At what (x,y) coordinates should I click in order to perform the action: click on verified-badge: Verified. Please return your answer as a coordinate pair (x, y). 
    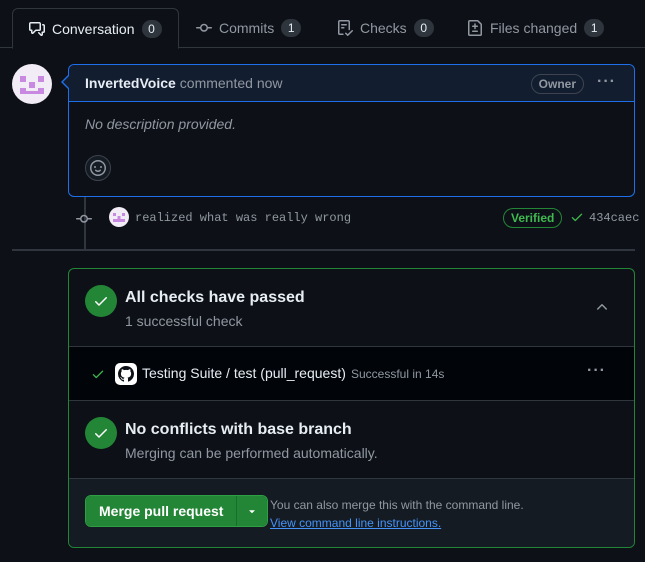
    Looking at the image, I should click on (533, 218).